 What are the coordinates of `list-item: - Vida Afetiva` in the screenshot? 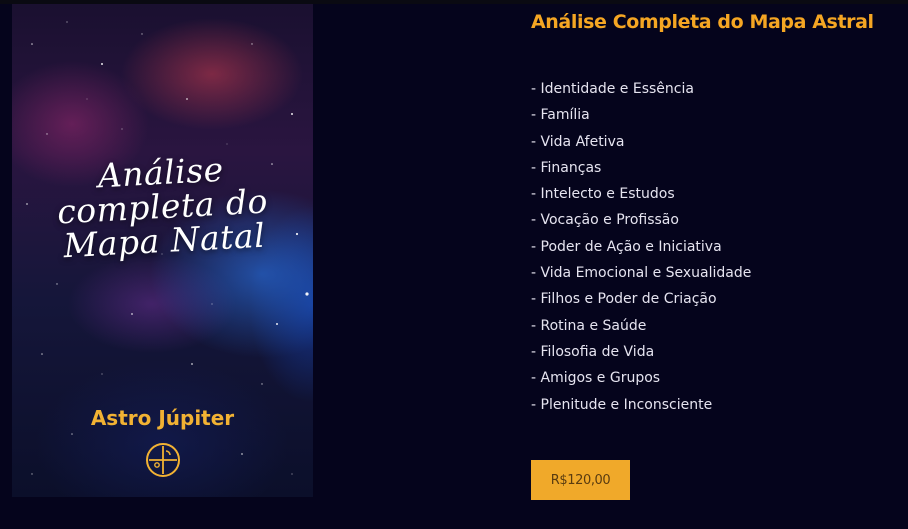 It's located at (578, 141).